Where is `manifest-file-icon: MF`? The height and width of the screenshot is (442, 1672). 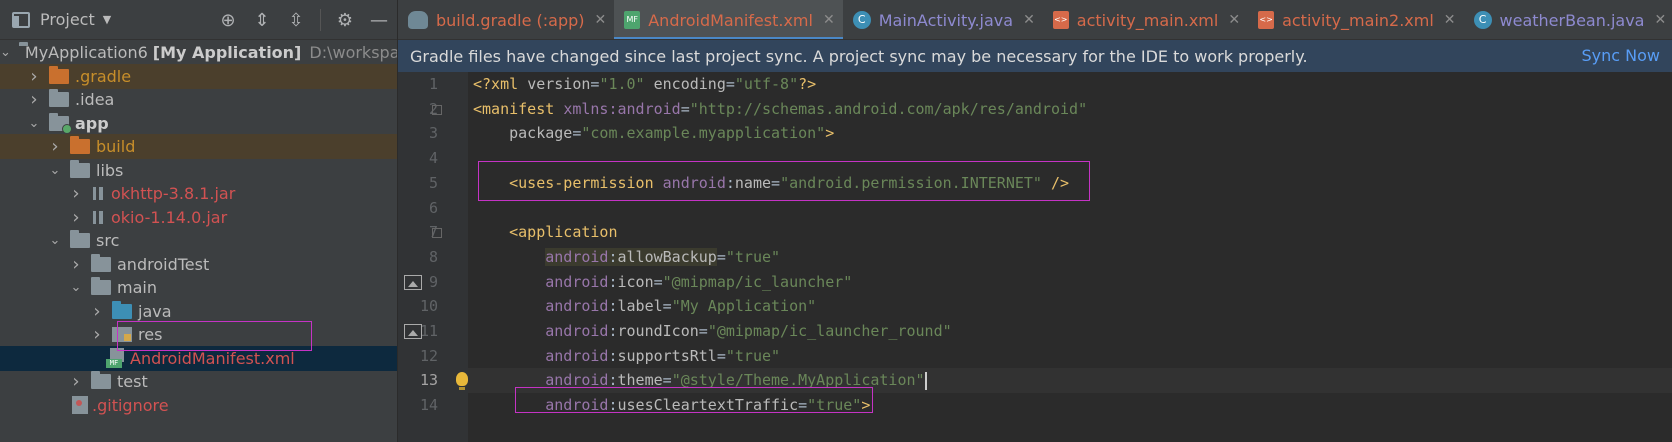 manifest-file-icon: MF is located at coordinates (116, 358).